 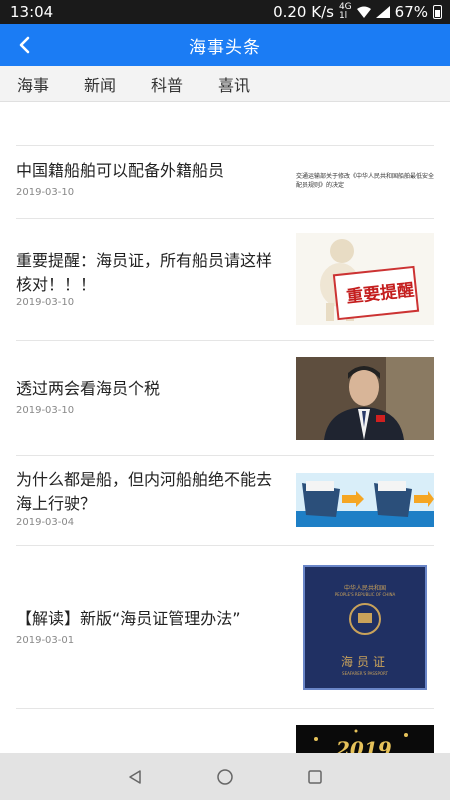 I want to click on tab-science: 科普, so click(x=167, y=84).